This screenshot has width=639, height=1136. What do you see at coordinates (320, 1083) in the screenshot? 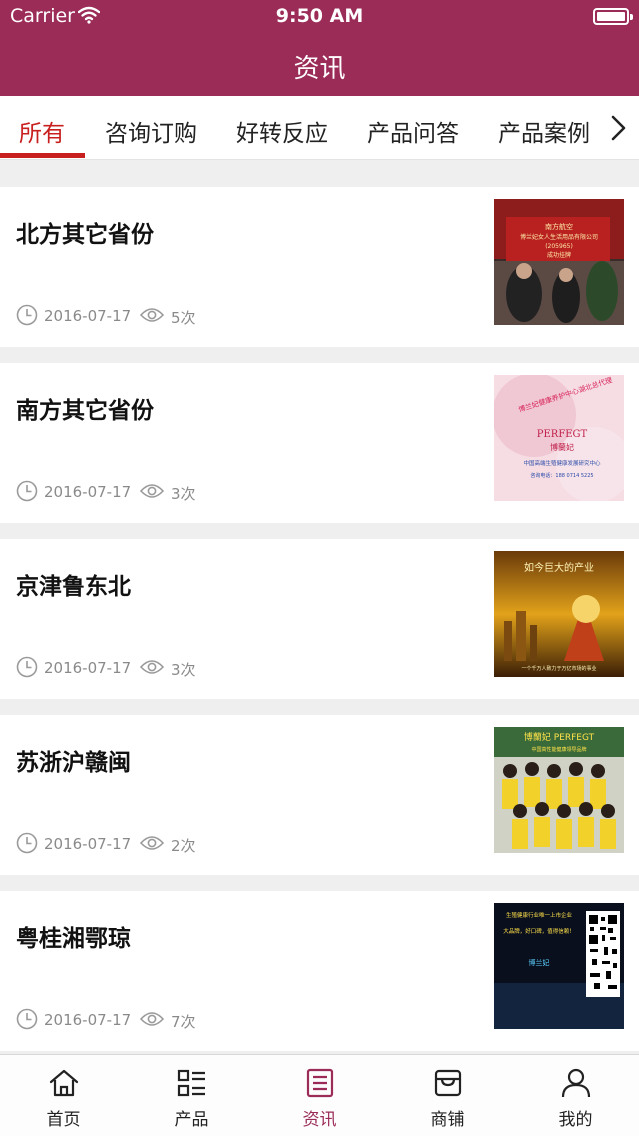
I see `news-icon` at bounding box center [320, 1083].